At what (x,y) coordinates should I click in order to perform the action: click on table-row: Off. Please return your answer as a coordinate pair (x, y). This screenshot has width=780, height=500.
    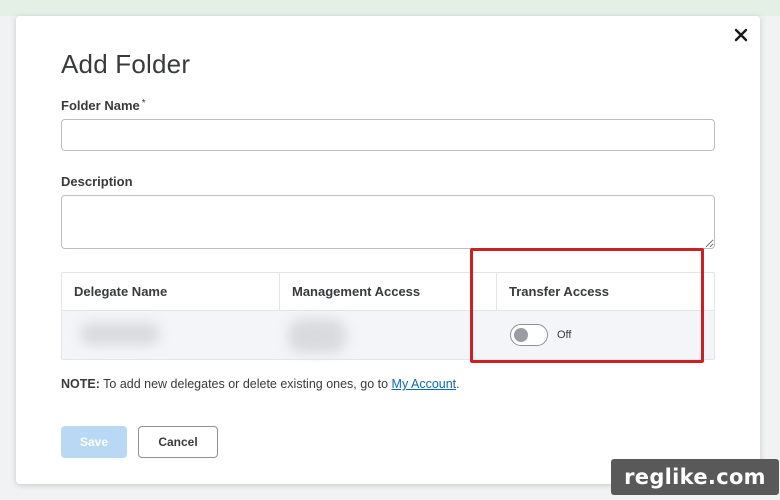
    Looking at the image, I should click on (388, 335).